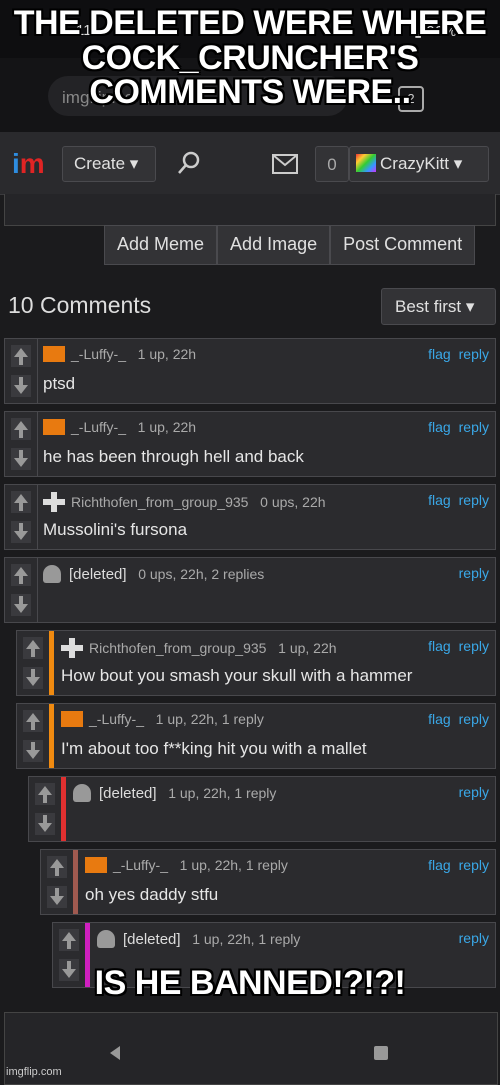 This screenshot has width=500, height=1085. Describe the element at coordinates (403, 245) in the screenshot. I see `post-comment-button: Post Comment` at that location.